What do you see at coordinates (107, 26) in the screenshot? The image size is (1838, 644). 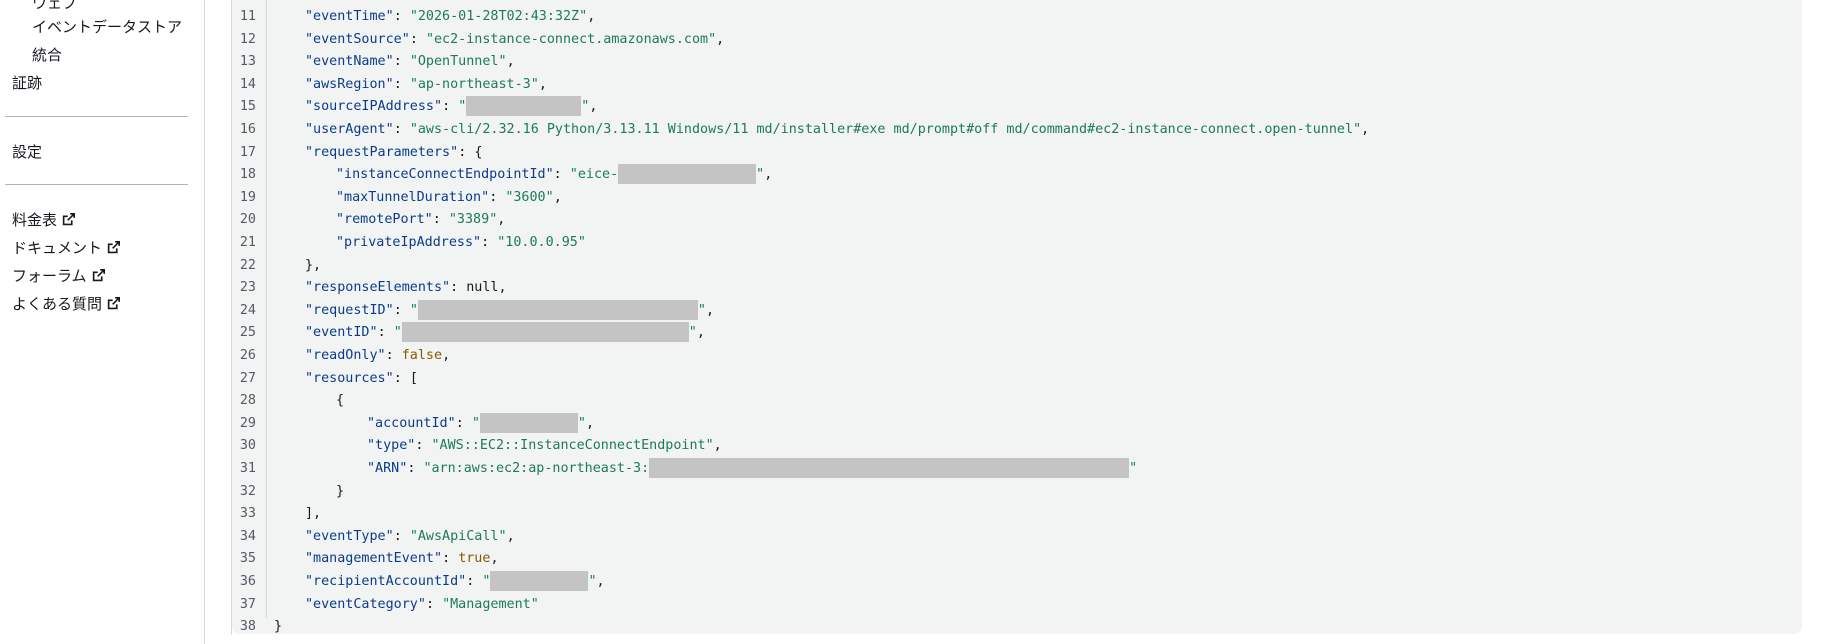 I see `sidebar-item-event-data-store: イベントデータストア` at bounding box center [107, 26].